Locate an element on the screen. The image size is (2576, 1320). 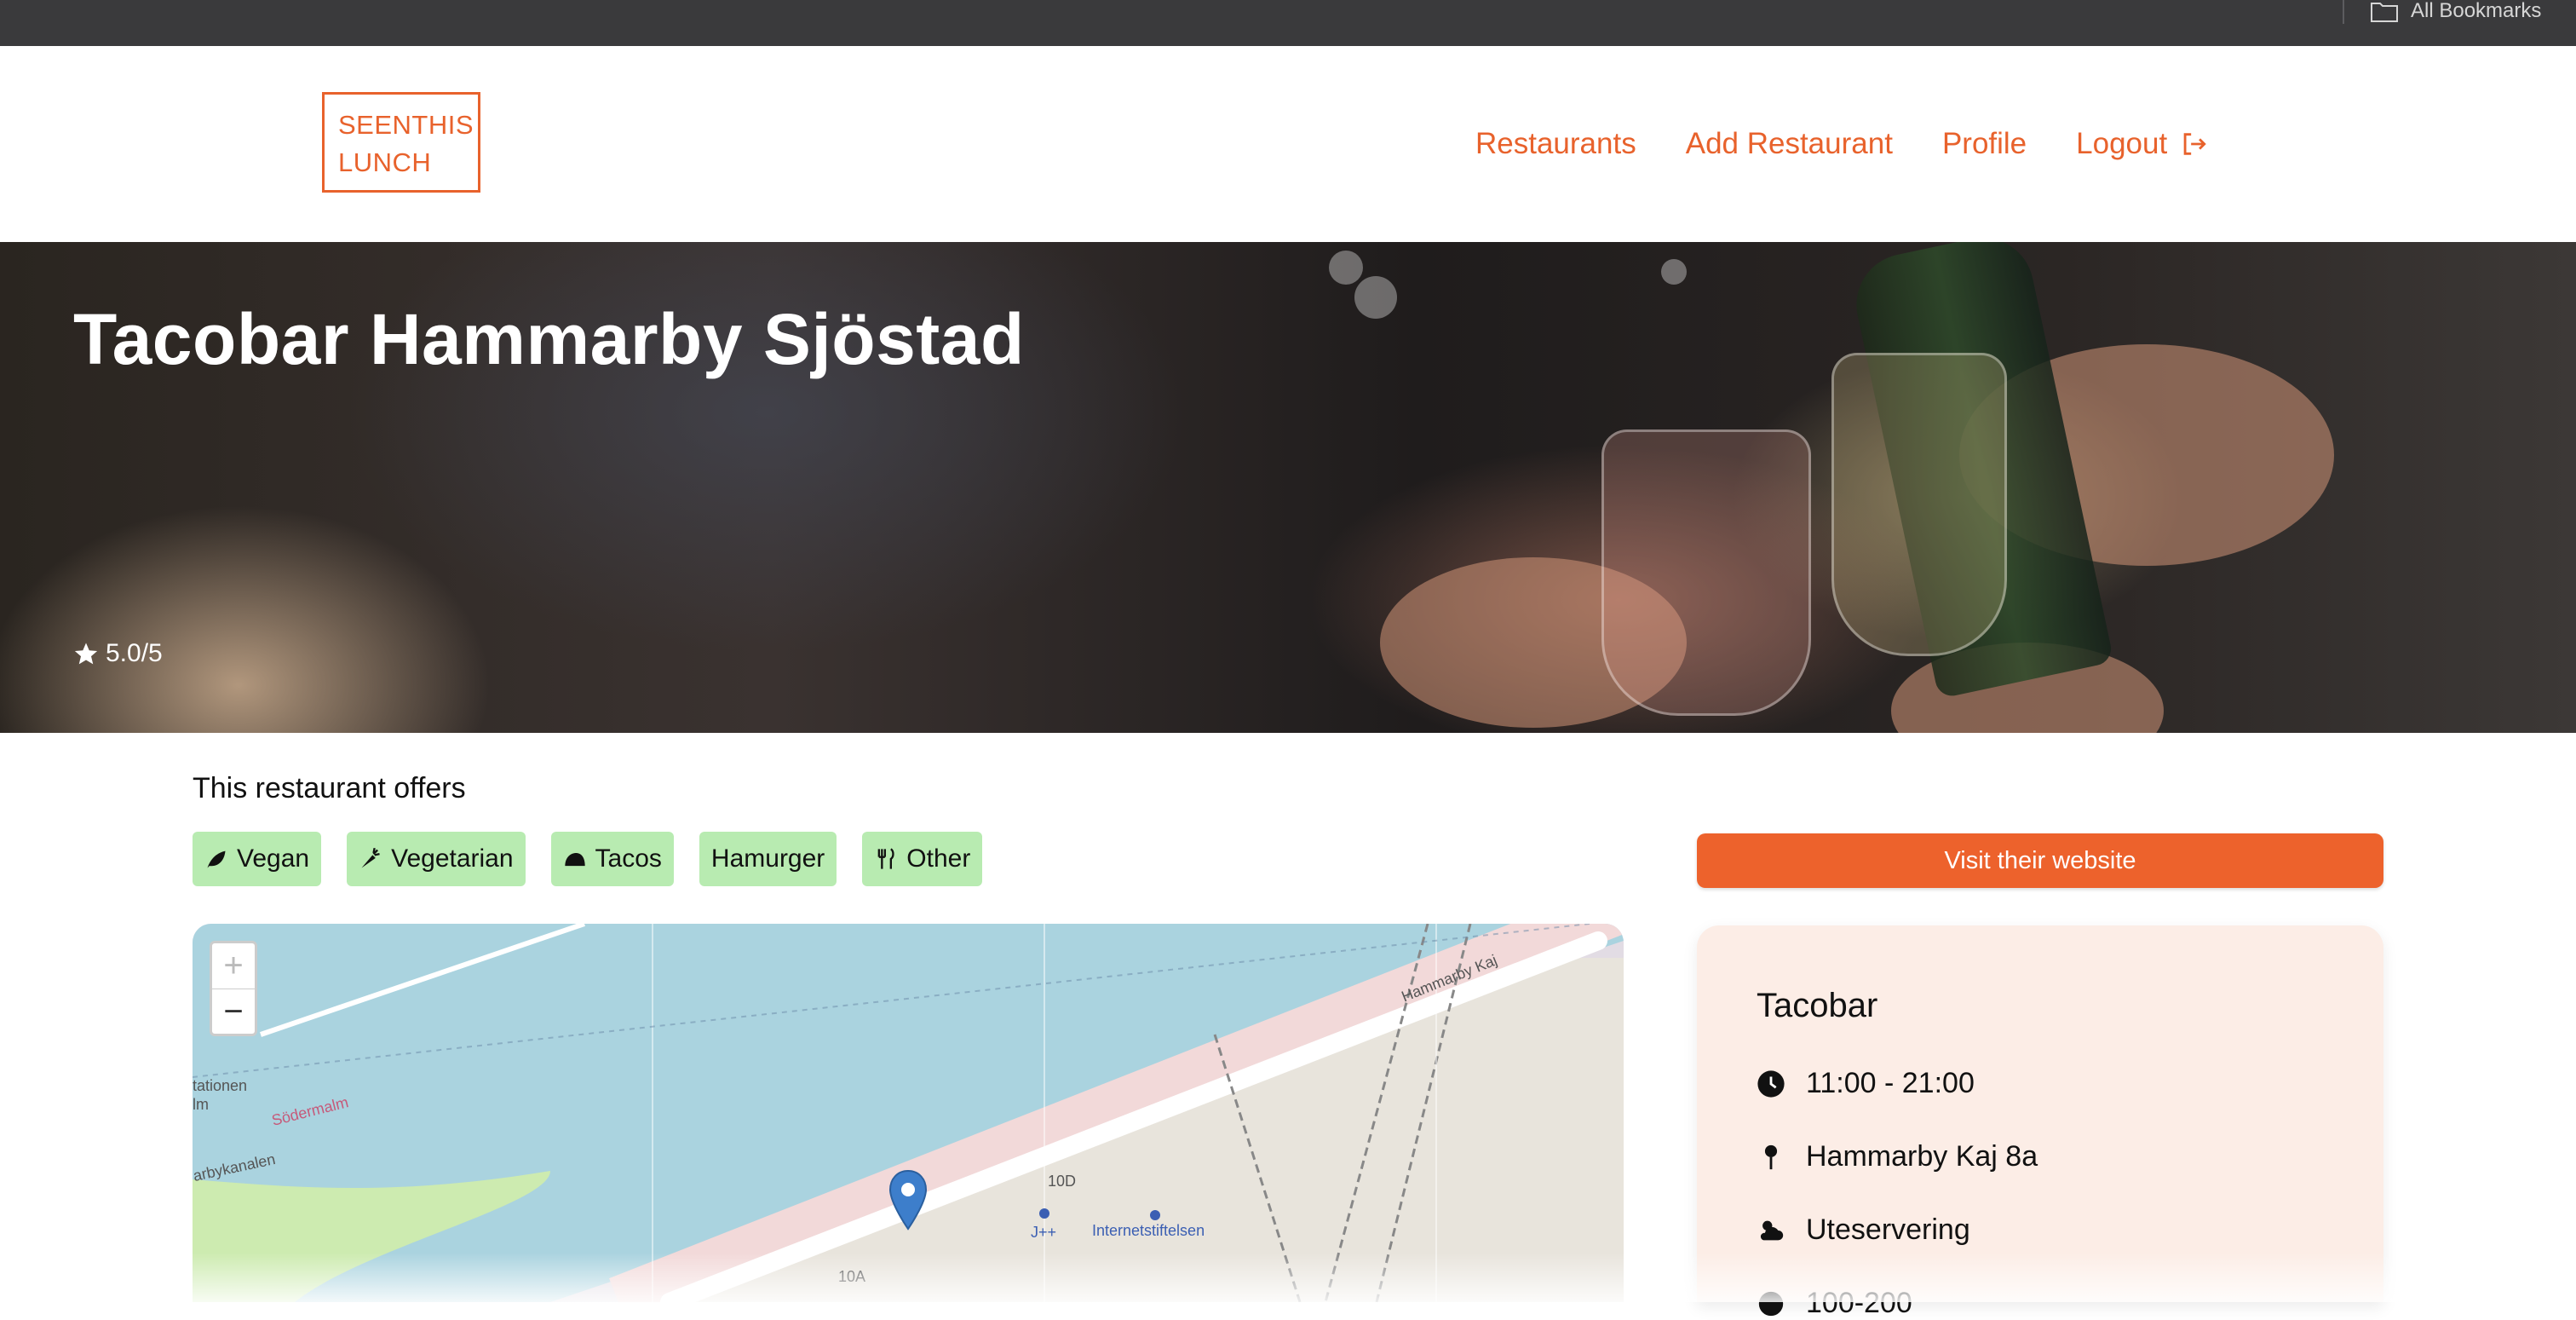
tag-hamurger: Hamurger is located at coordinates (768, 859).